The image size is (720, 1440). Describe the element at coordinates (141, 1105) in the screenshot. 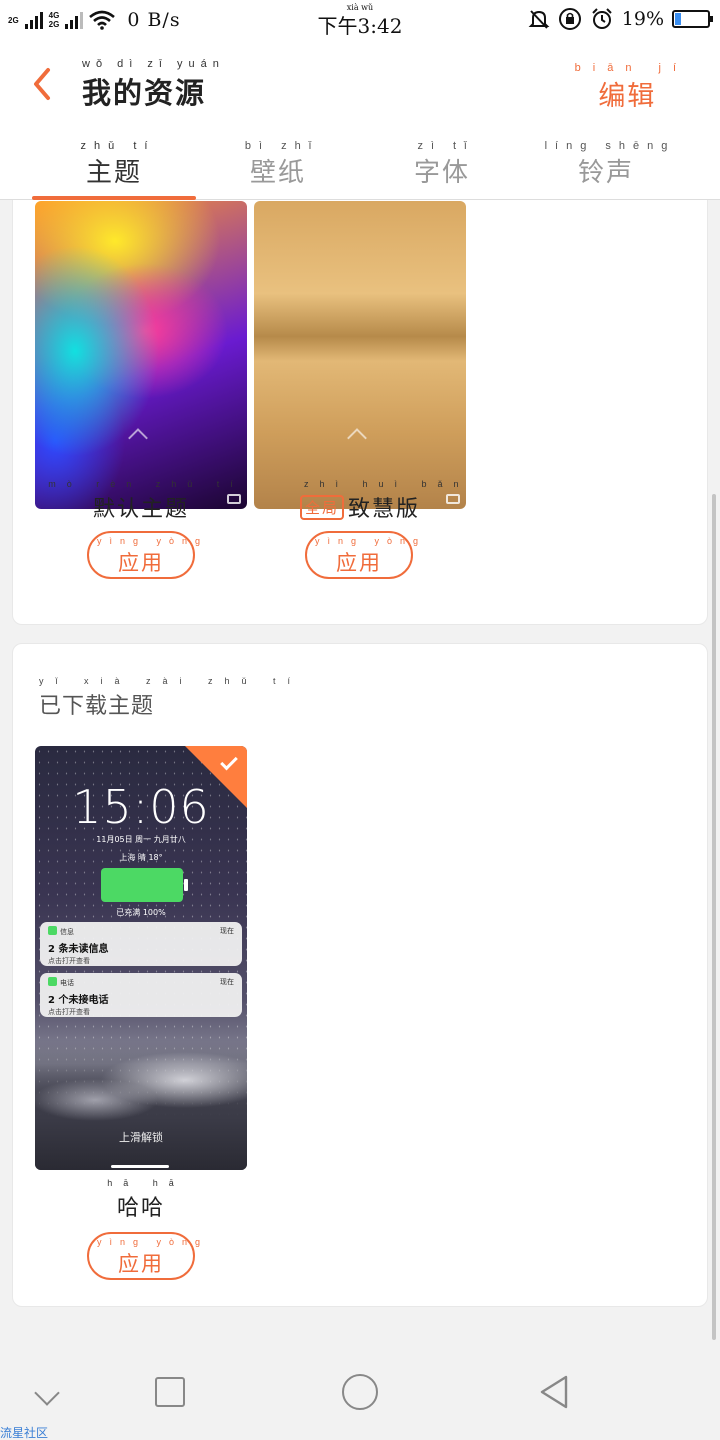

I see `mountain-background` at that location.